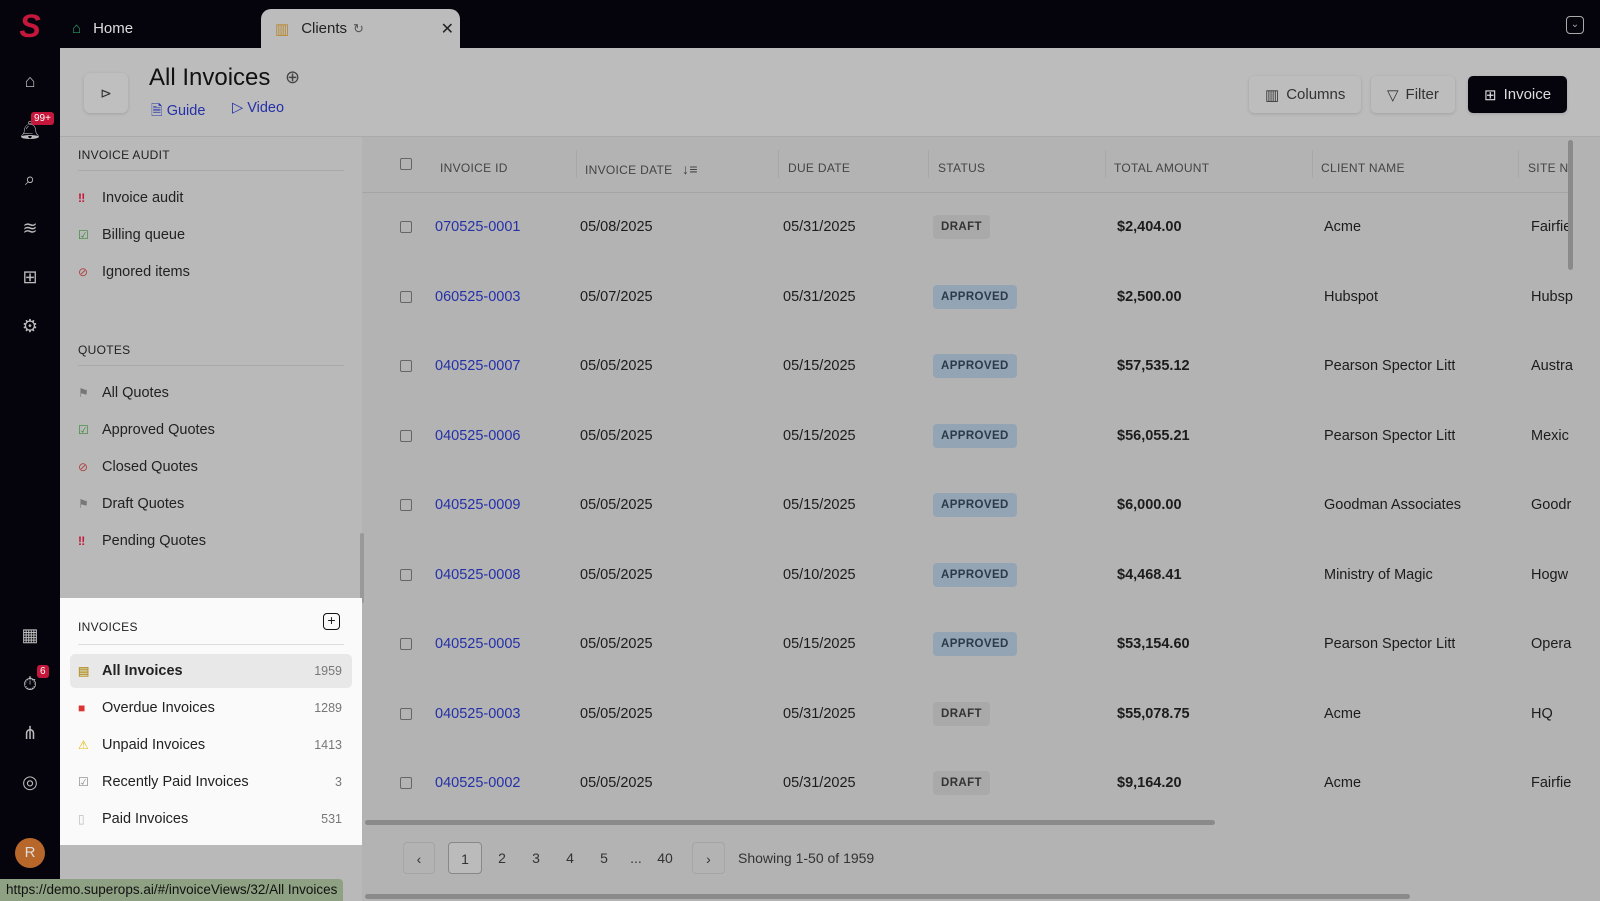  Describe the element at coordinates (1363, 168) in the screenshot. I see `column-header-client-name: CLIENT NAME` at that location.